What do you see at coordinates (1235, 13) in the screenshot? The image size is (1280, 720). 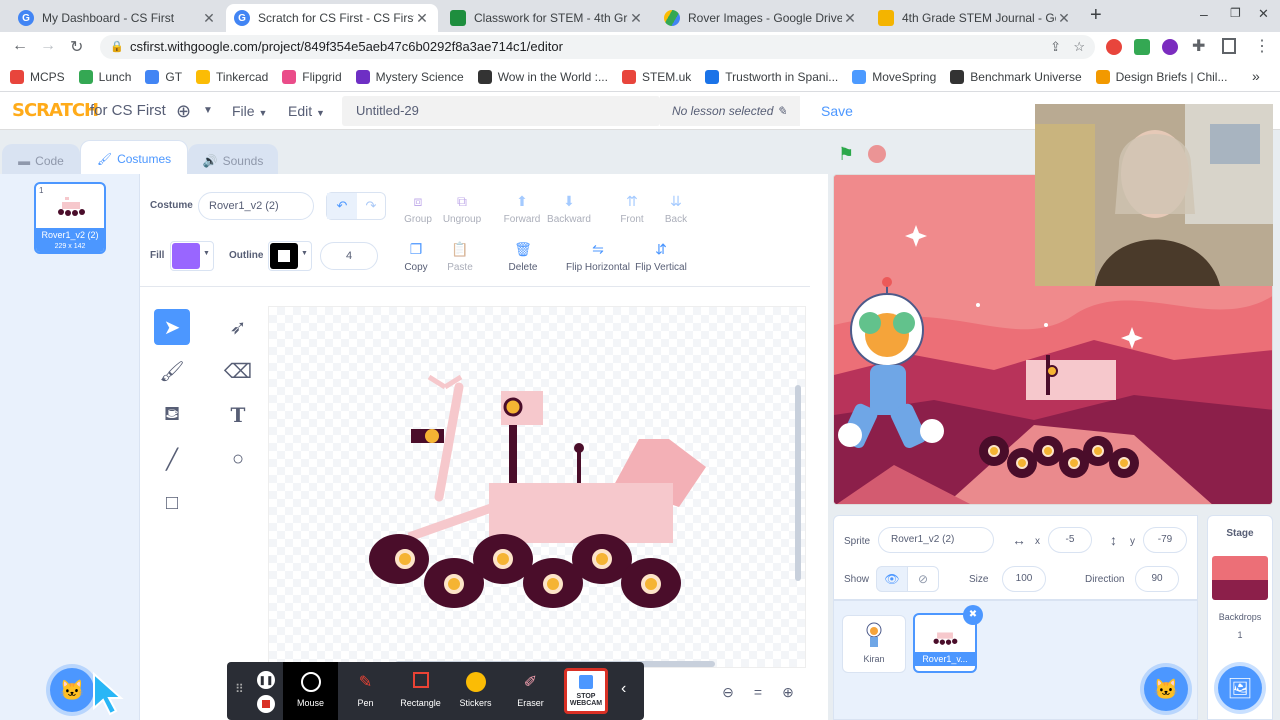 I see `restore-icon: ❐` at bounding box center [1235, 13].